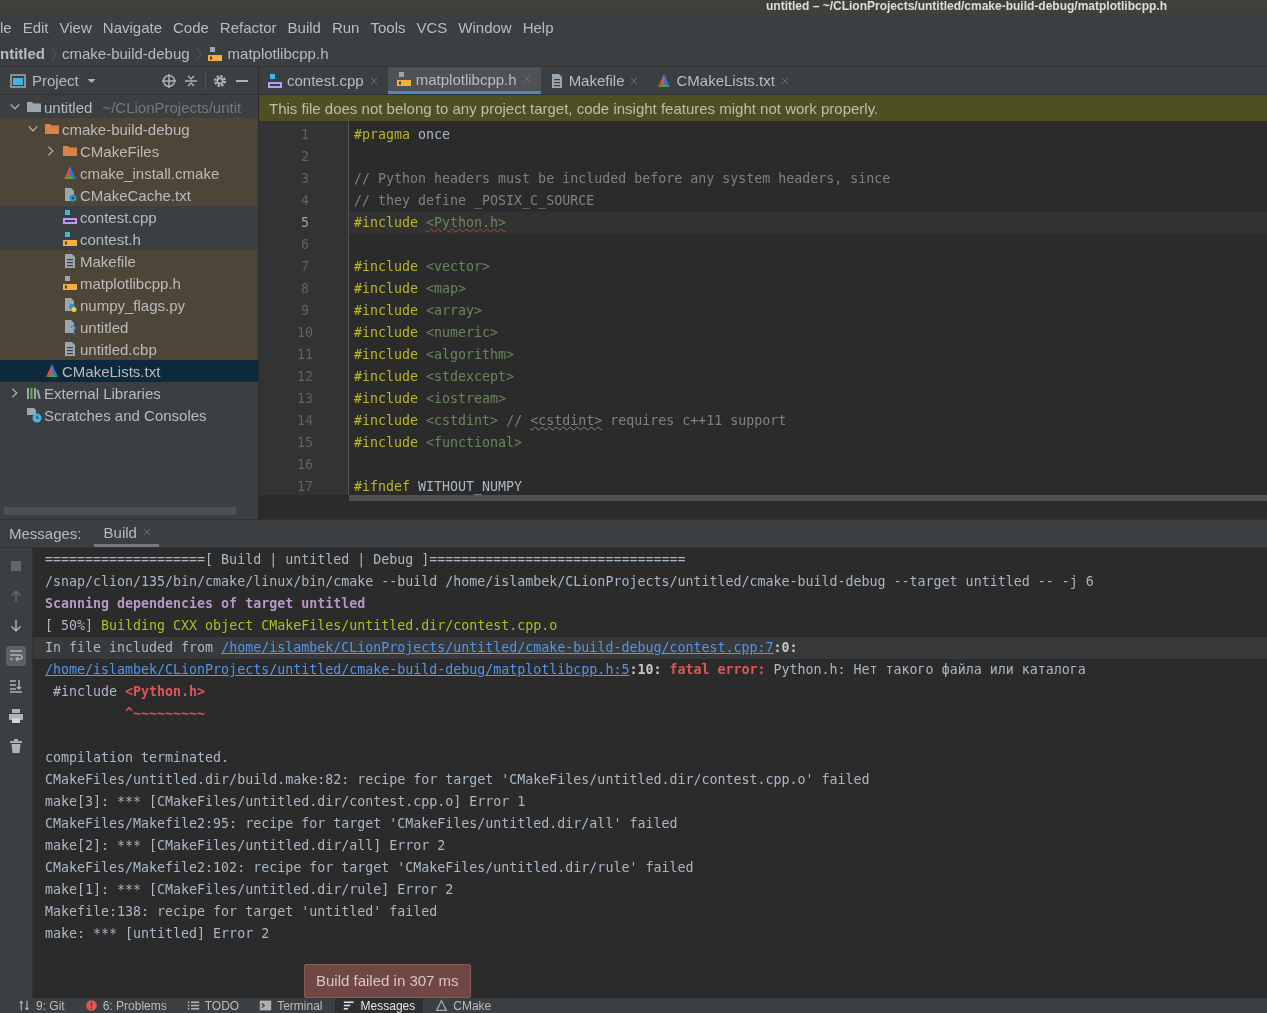  What do you see at coordinates (24, 1006) in the screenshot?
I see `branch-icon` at bounding box center [24, 1006].